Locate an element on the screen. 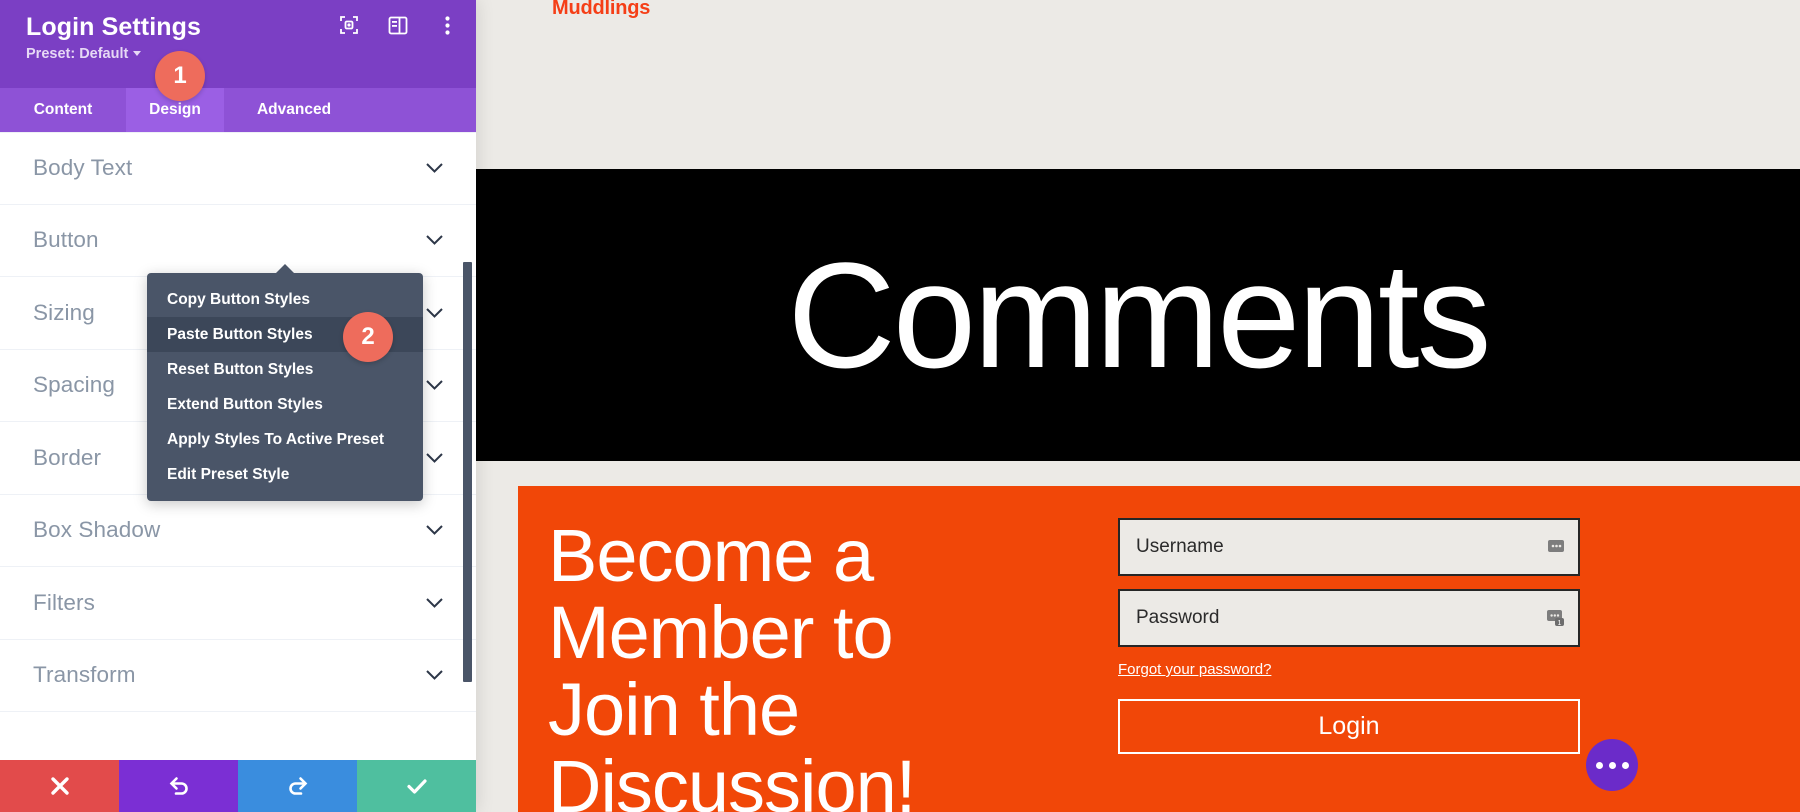  section-label: Border is located at coordinates (67, 457).